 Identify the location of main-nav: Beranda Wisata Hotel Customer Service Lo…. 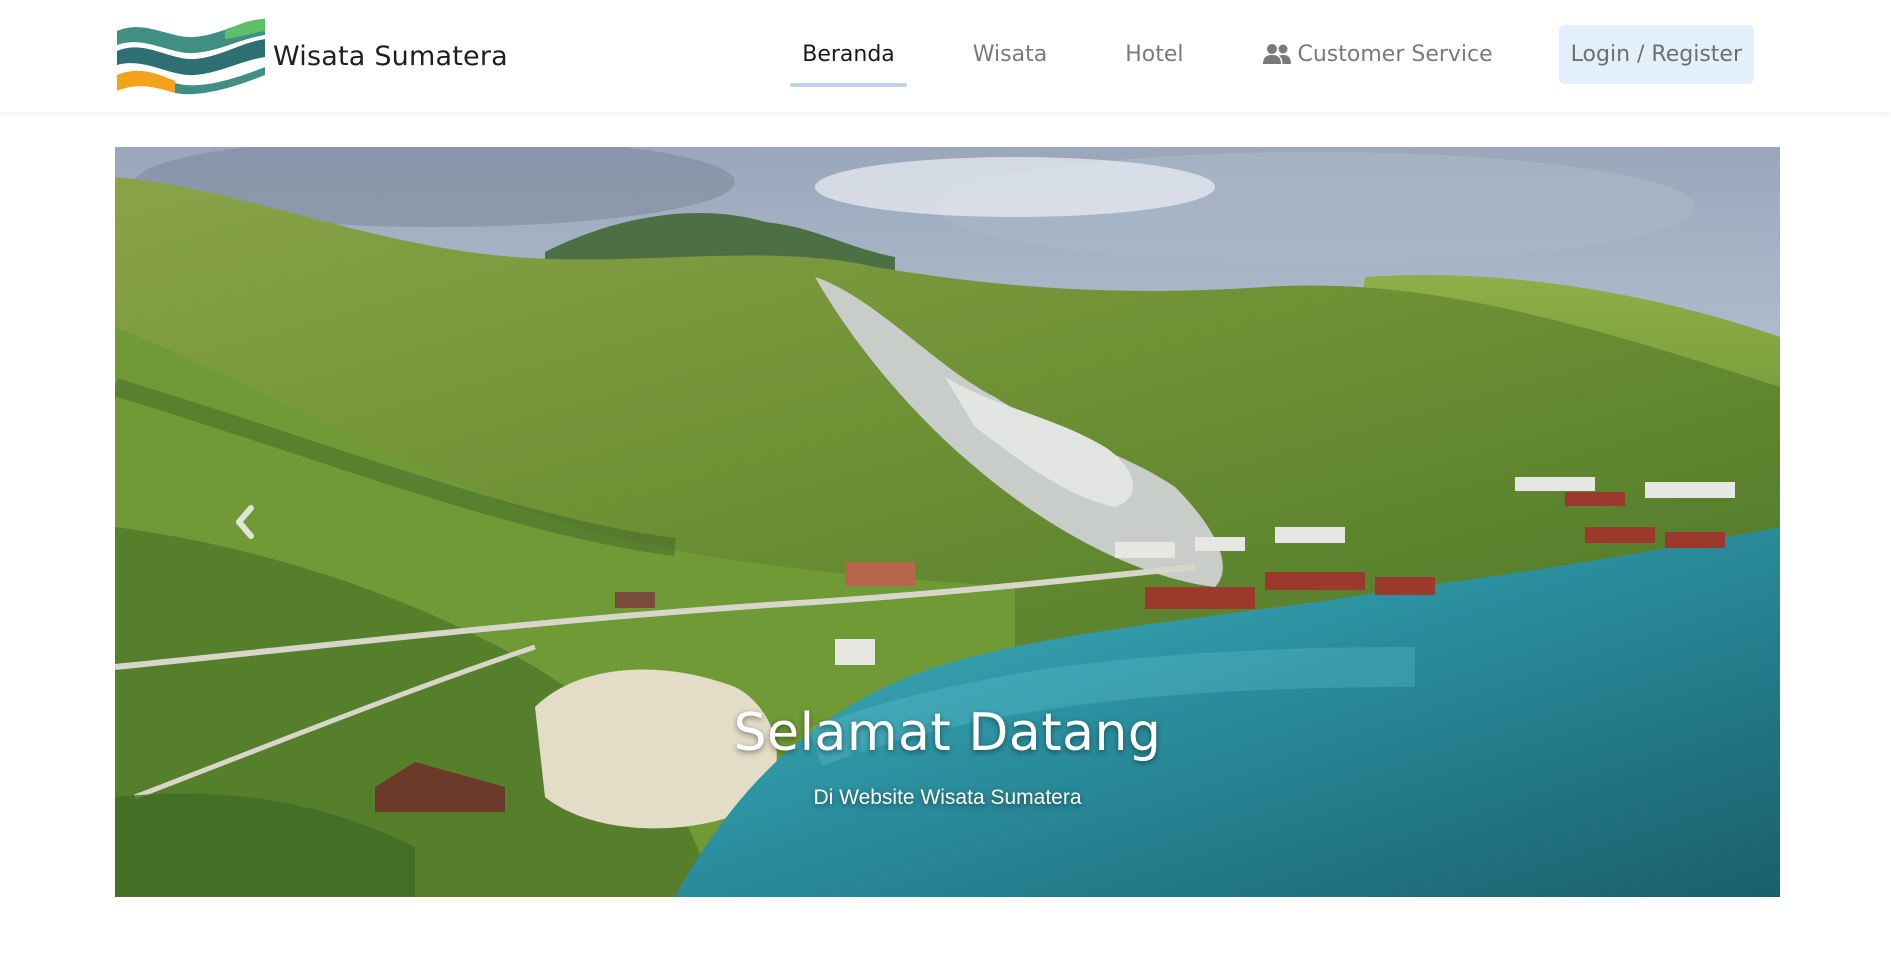
(1272, 54).